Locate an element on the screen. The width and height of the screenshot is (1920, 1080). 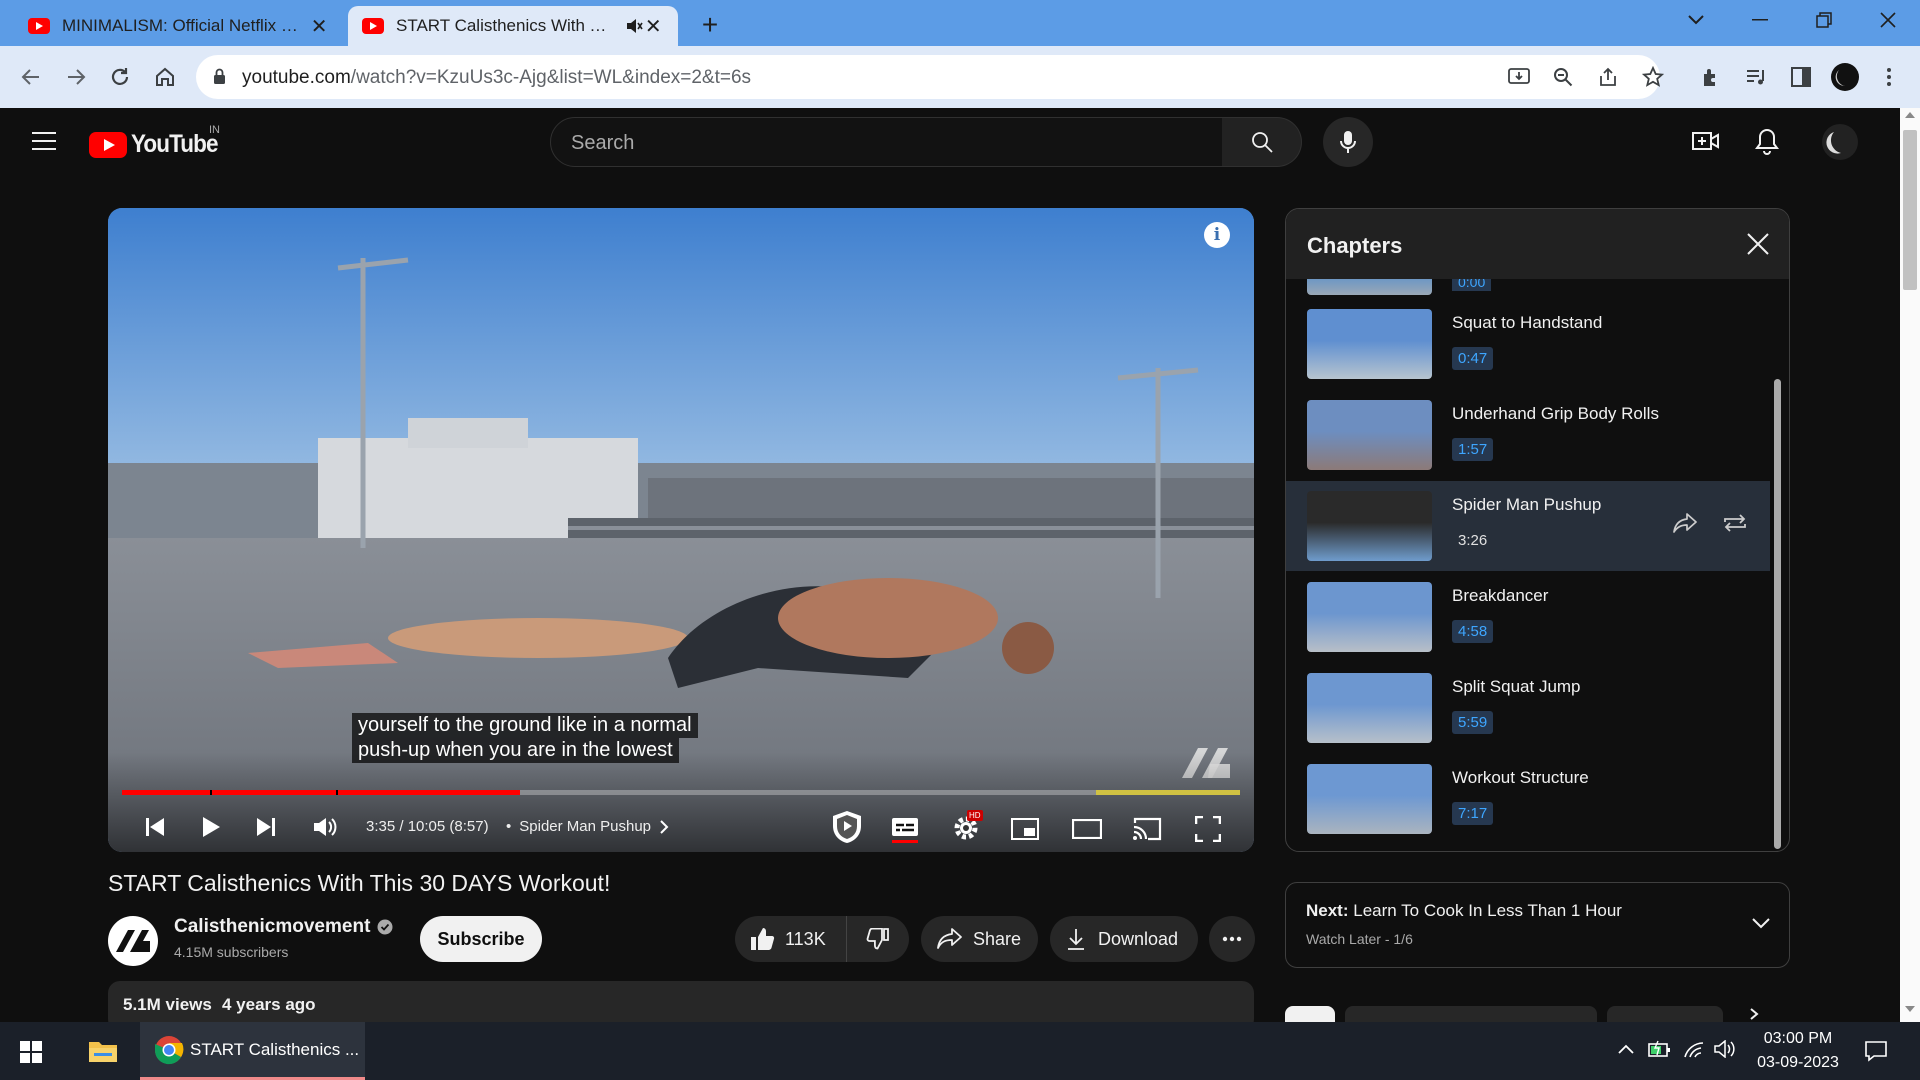
cast-icon is located at coordinates (1147, 829).